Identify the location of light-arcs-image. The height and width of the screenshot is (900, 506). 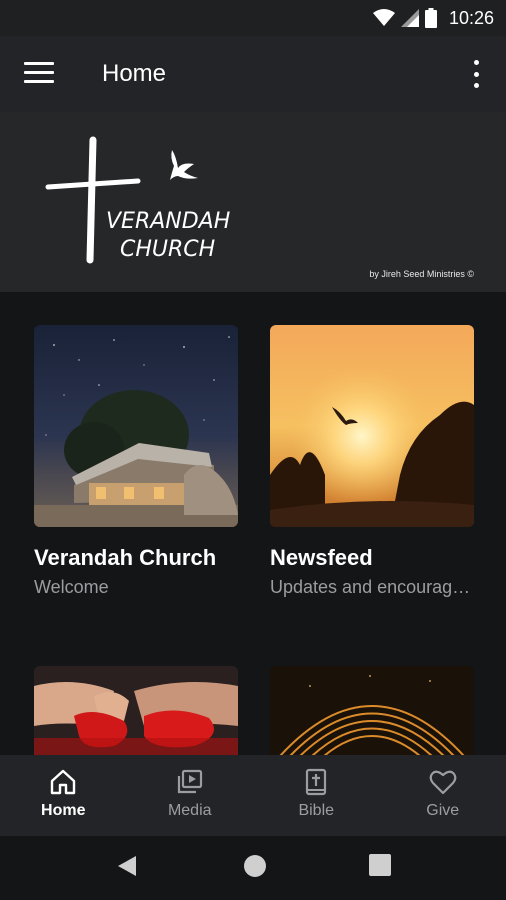
(372, 711).